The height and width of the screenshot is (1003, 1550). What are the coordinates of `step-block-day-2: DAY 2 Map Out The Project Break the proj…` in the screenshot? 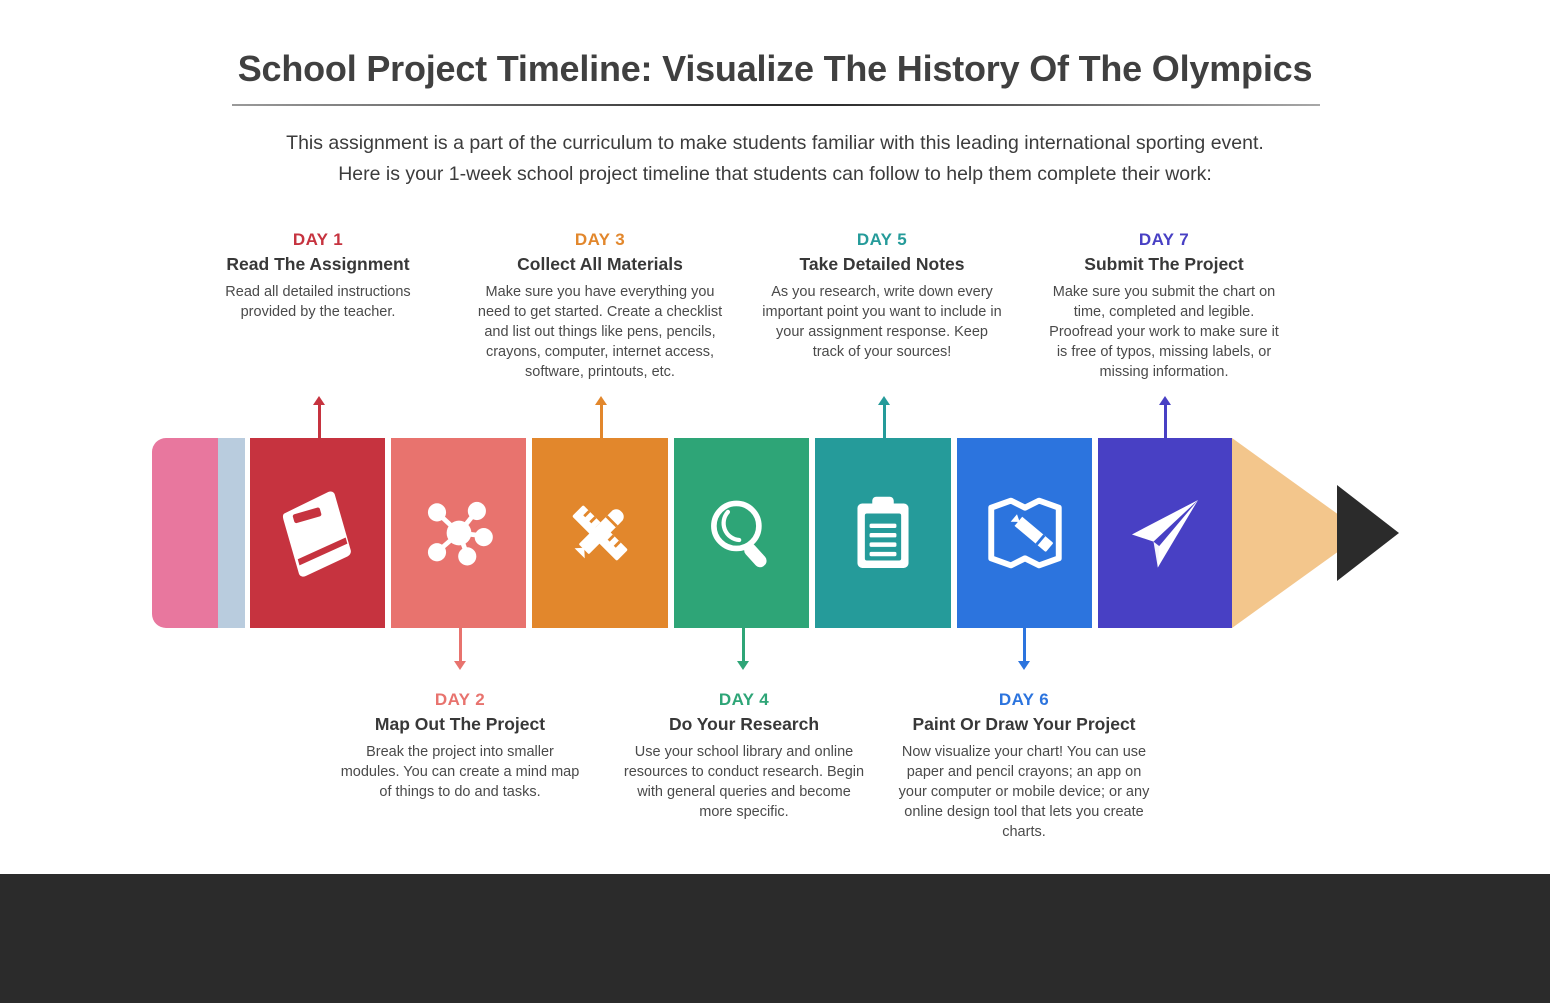 It's located at (460, 746).